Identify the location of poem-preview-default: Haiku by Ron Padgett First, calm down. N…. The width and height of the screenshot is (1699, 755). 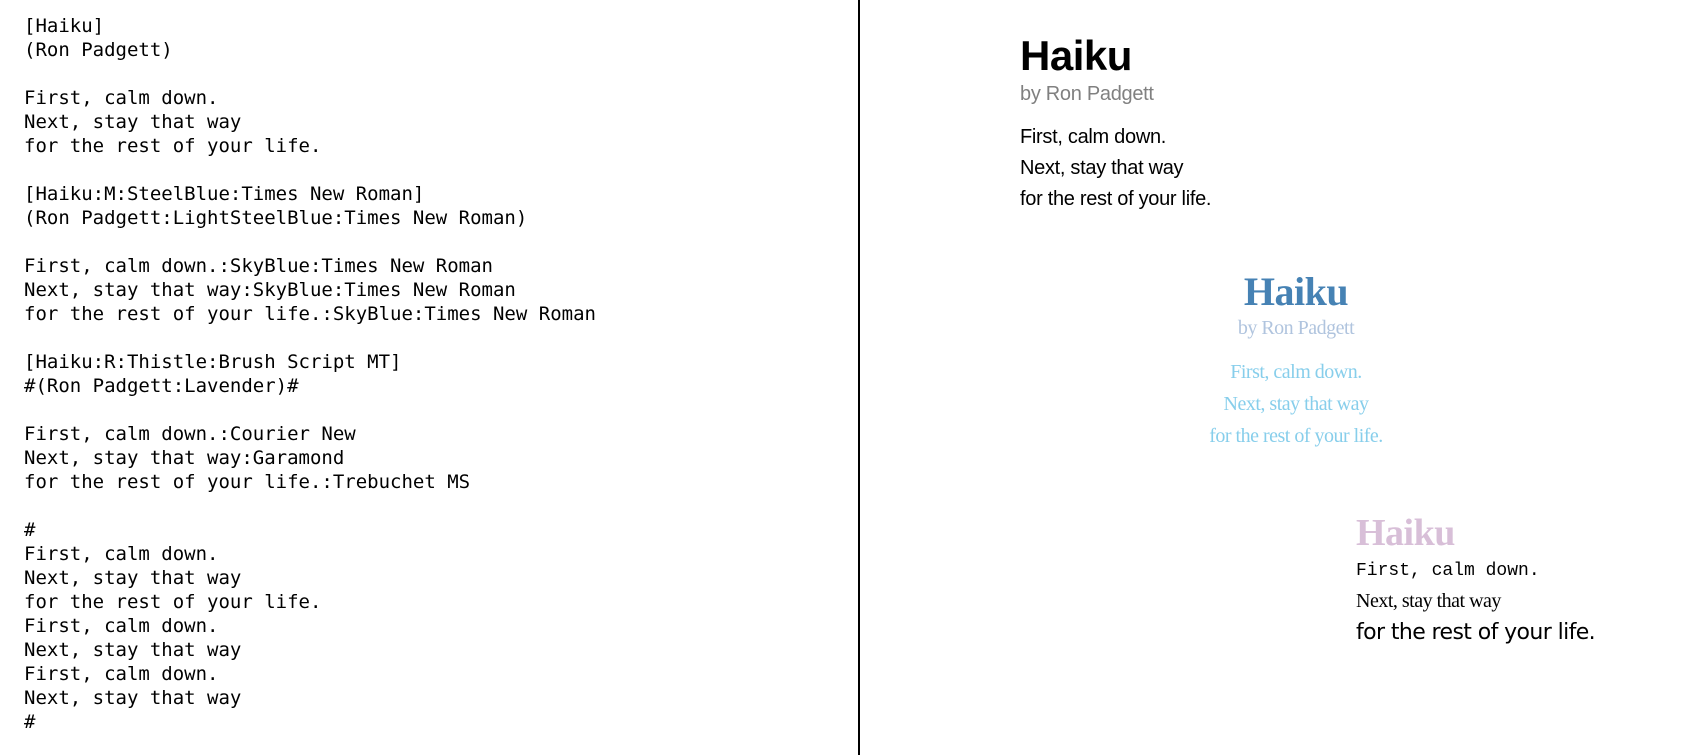
(1115, 122).